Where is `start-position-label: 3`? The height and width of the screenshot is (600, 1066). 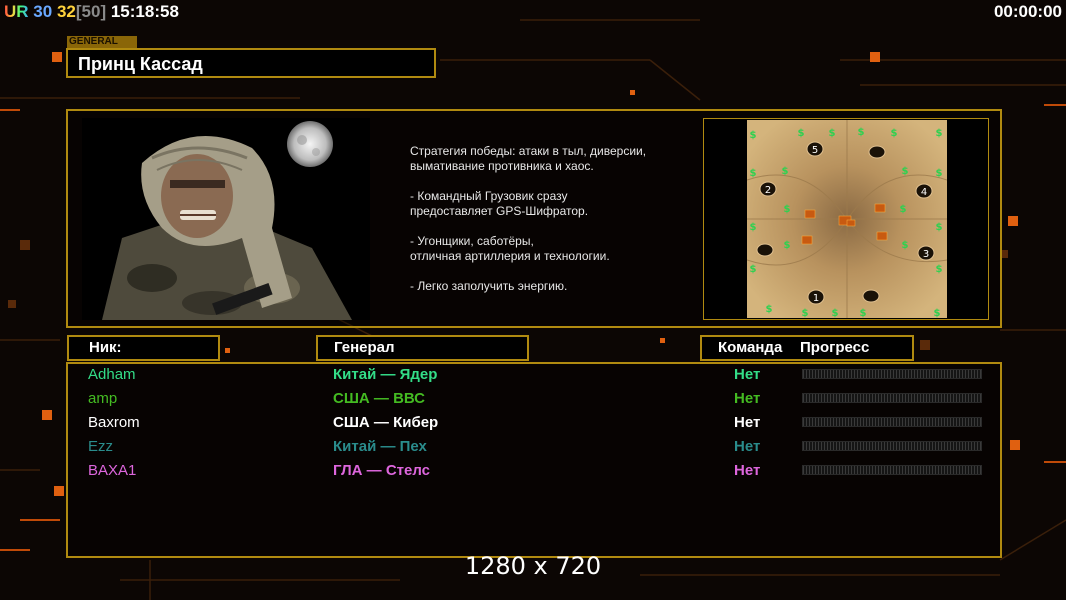
start-position-label: 3 is located at coordinates (926, 254).